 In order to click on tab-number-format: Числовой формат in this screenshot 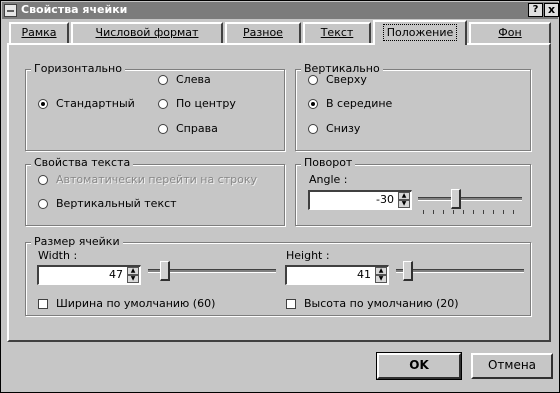, I will do `click(147, 33)`.